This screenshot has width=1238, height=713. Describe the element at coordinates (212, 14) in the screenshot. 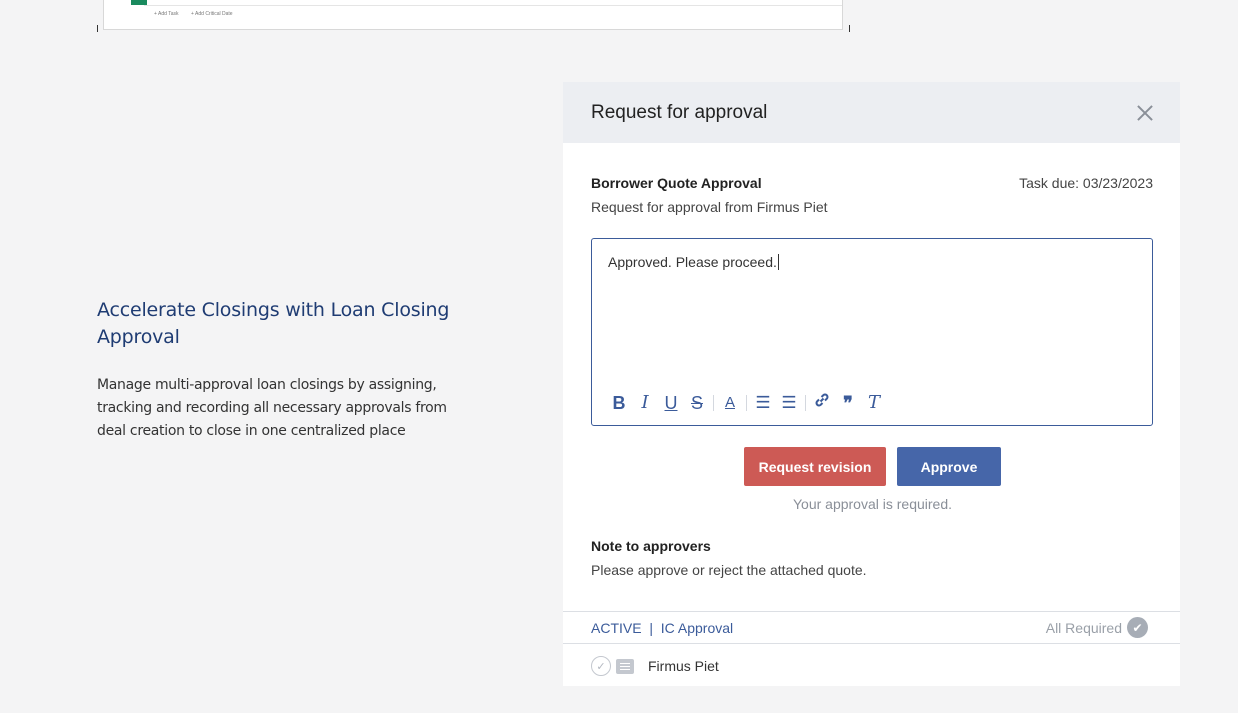

I see `add-critical-date-link: + Add Critical Date` at that location.